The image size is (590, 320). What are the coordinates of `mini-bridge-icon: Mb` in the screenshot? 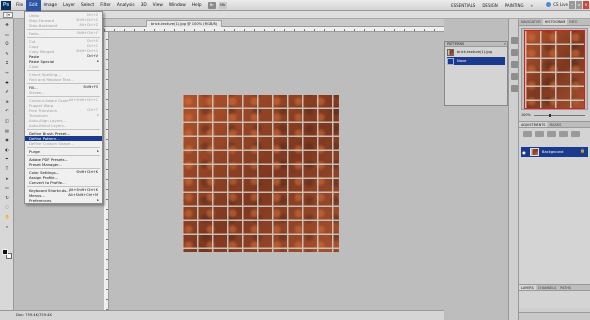 It's located at (222, 5).